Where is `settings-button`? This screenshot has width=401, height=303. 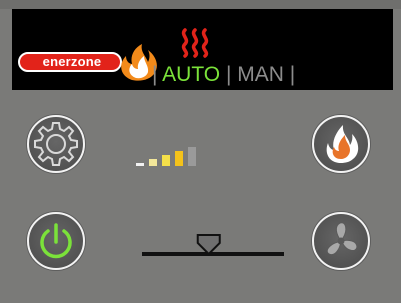 settings-button is located at coordinates (56, 144).